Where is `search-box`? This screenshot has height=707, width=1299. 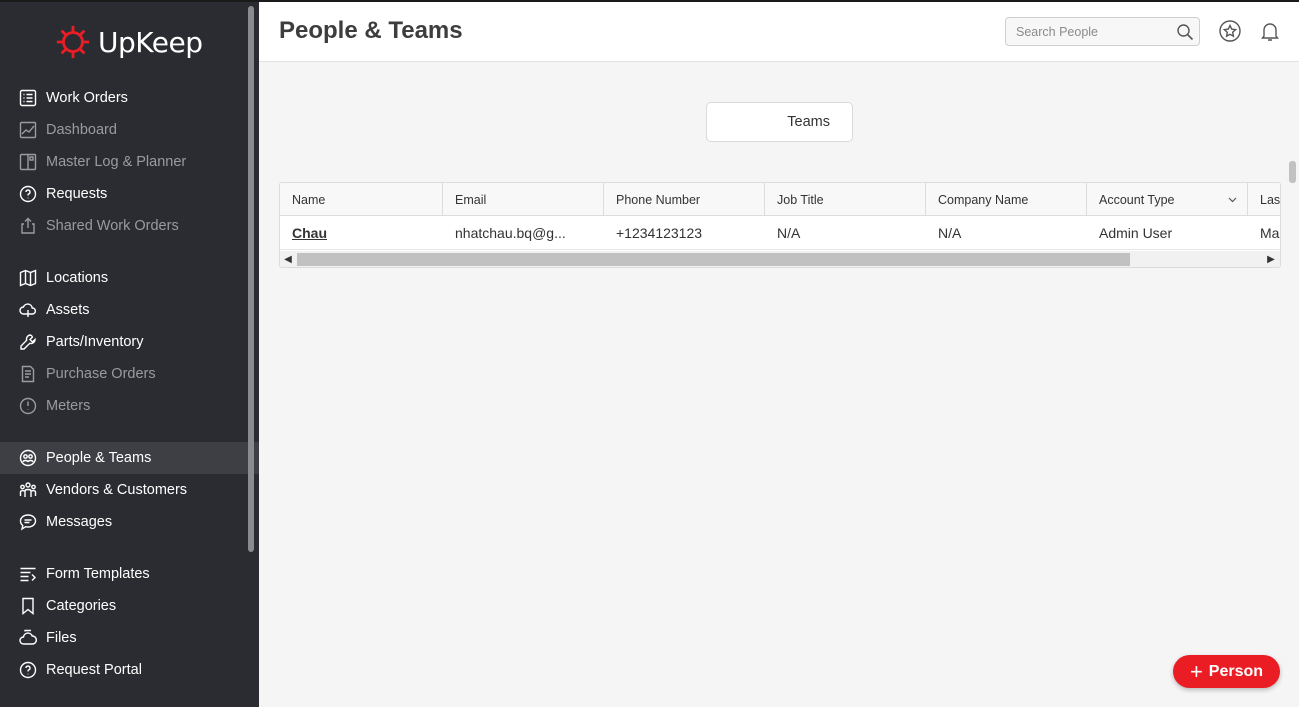
search-box is located at coordinates (1102, 31).